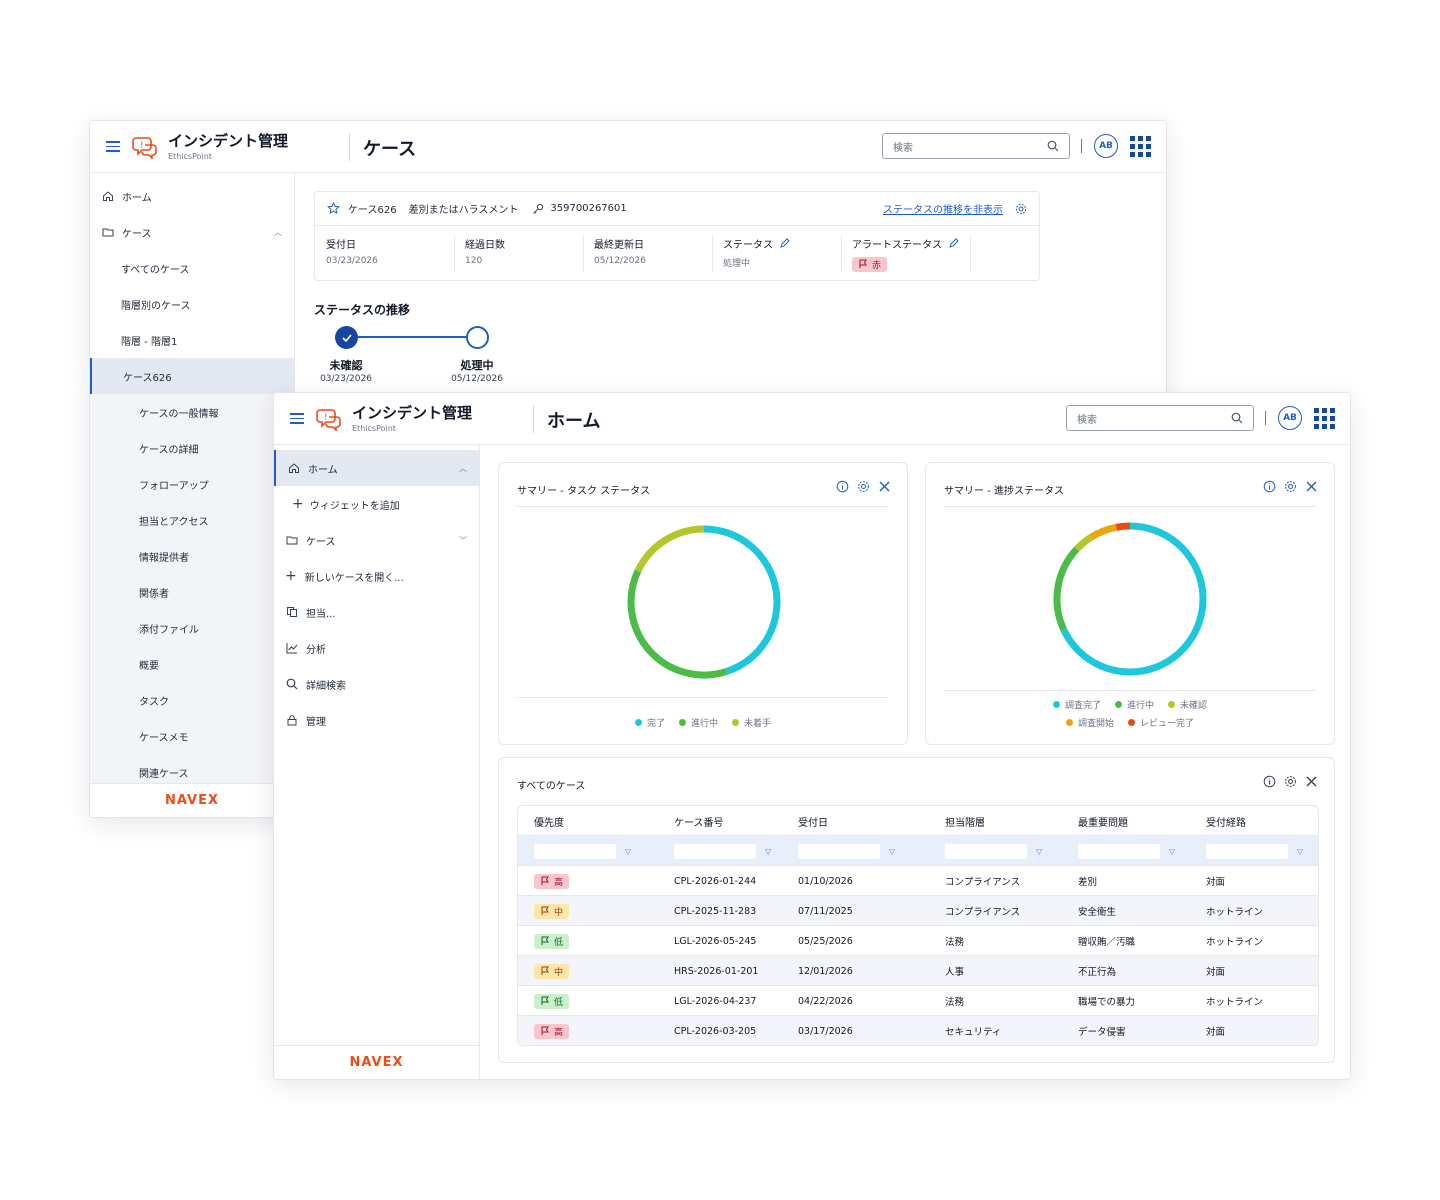 The height and width of the screenshot is (1200, 1440). I want to click on donut-slice-調査開始, so click(1103, 532).